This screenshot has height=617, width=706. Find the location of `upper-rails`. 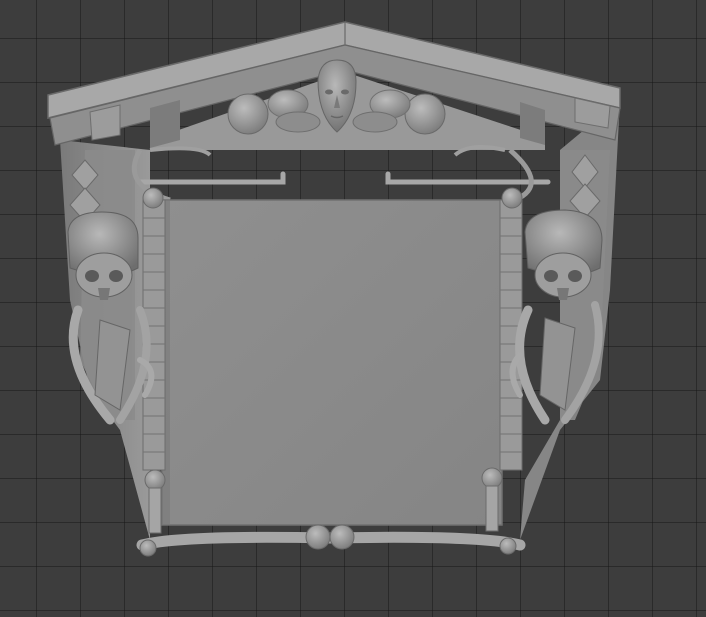

upper-rails is located at coordinates (341, 173).